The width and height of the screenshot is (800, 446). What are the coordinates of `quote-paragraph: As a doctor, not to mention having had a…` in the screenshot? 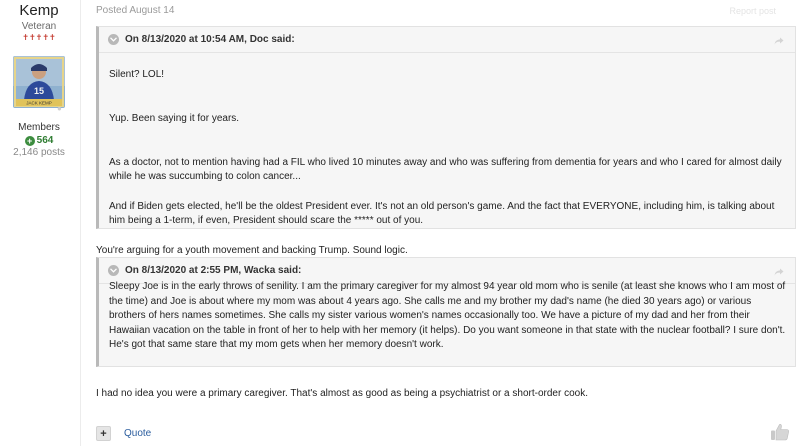 It's located at (445, 169).